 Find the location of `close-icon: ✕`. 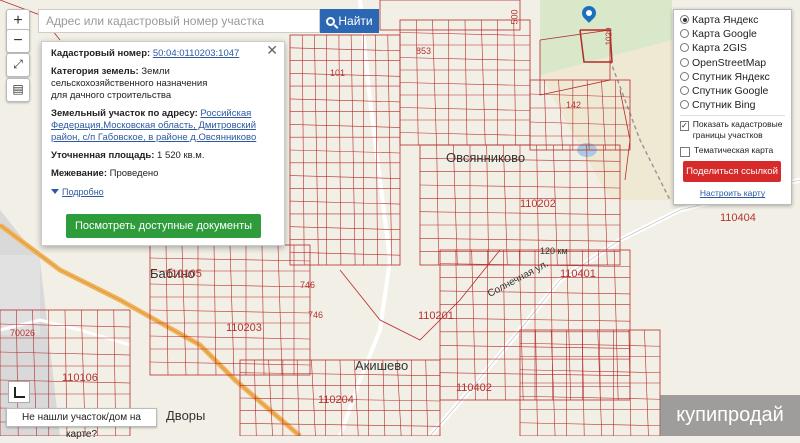

close-icon: ✕ is located at coordinates (272, 50).